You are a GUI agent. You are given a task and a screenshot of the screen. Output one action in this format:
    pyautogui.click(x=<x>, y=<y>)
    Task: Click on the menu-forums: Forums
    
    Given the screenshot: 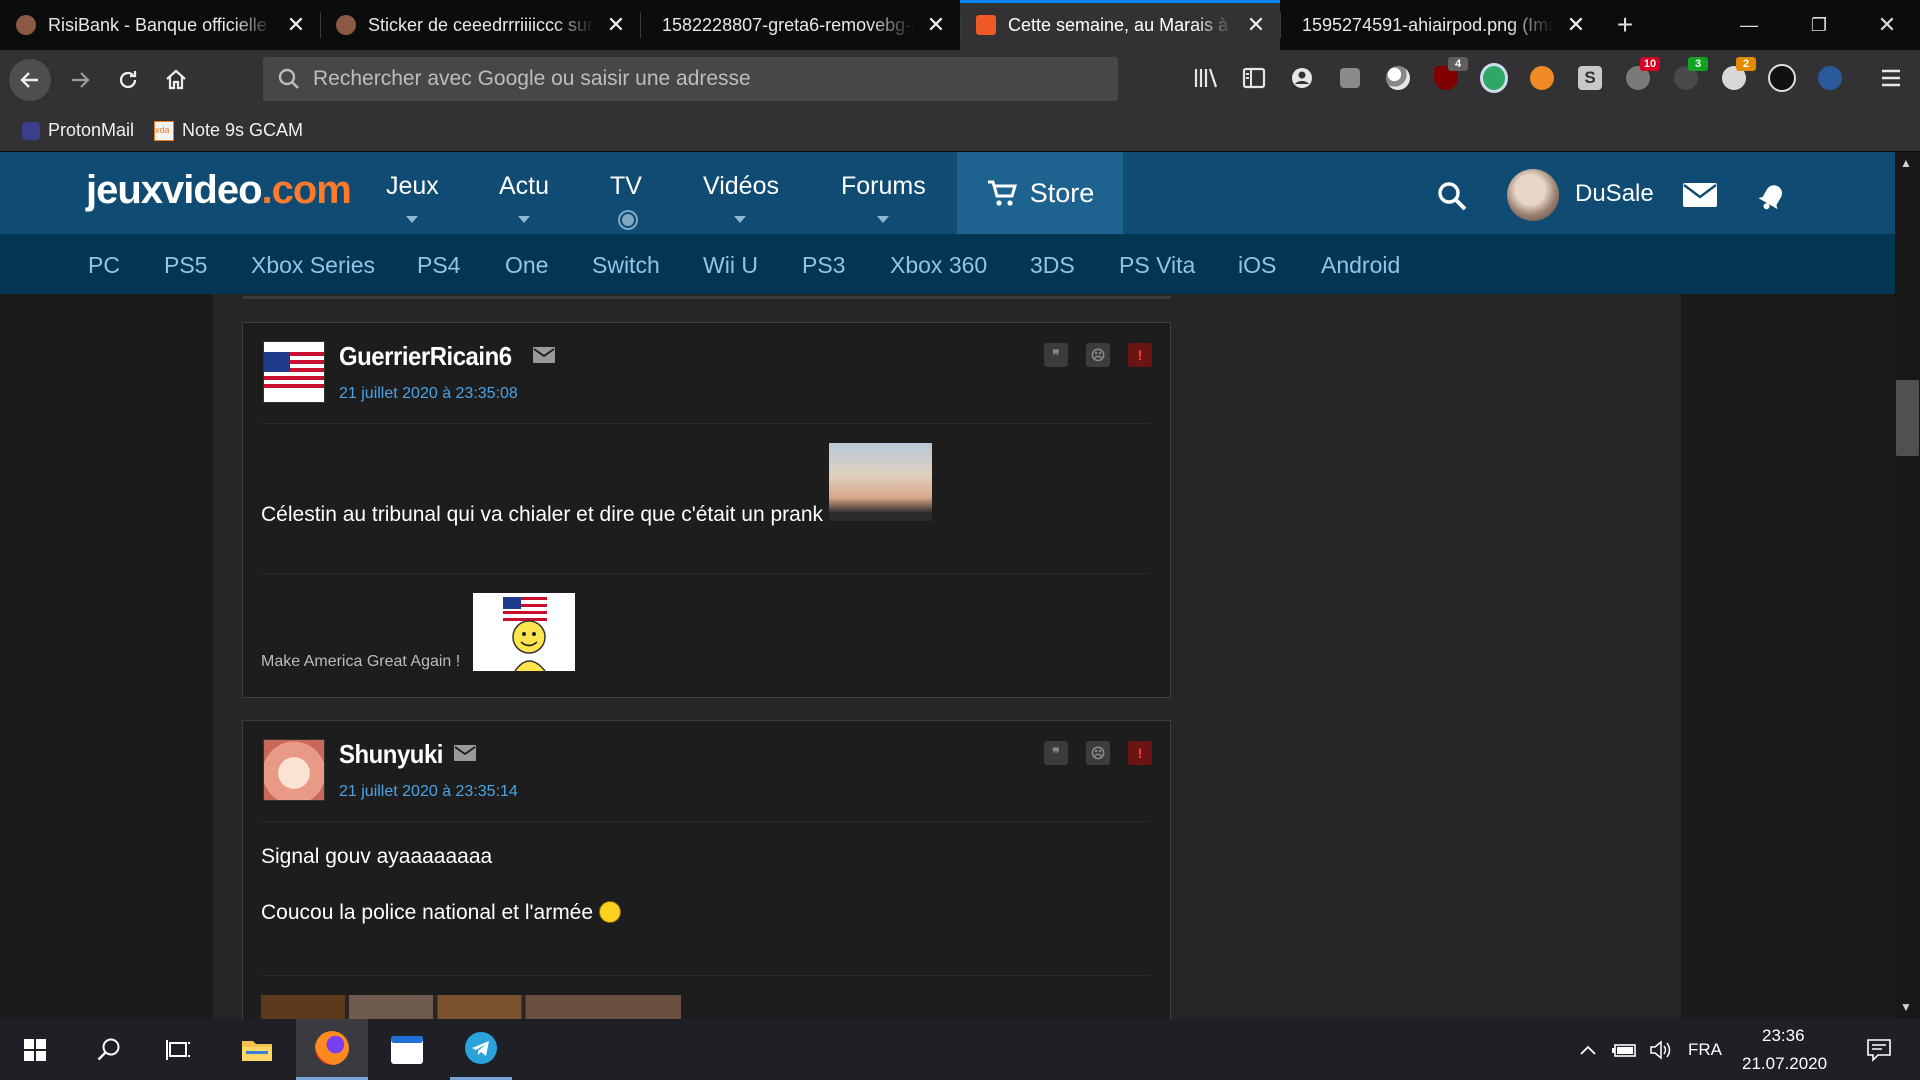 What is the action you would take?
    pyautogui.click(x=883, y=186)
    